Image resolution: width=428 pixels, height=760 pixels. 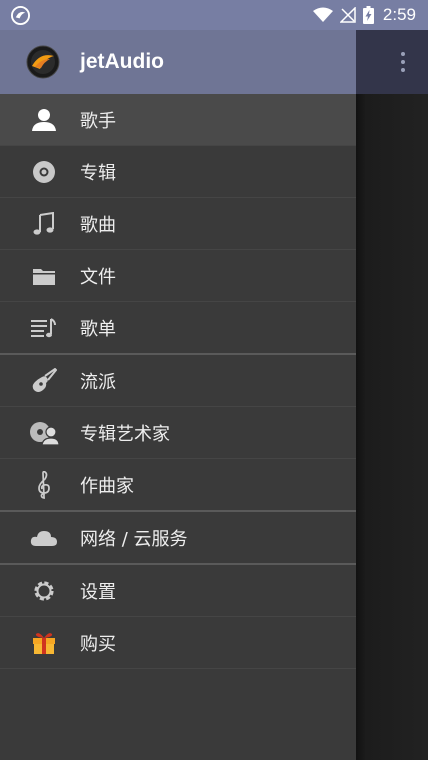 What do you see at coordinates (44, 643) in the screenshot?
I see `gift-icon` at bounding box center [44, 643].